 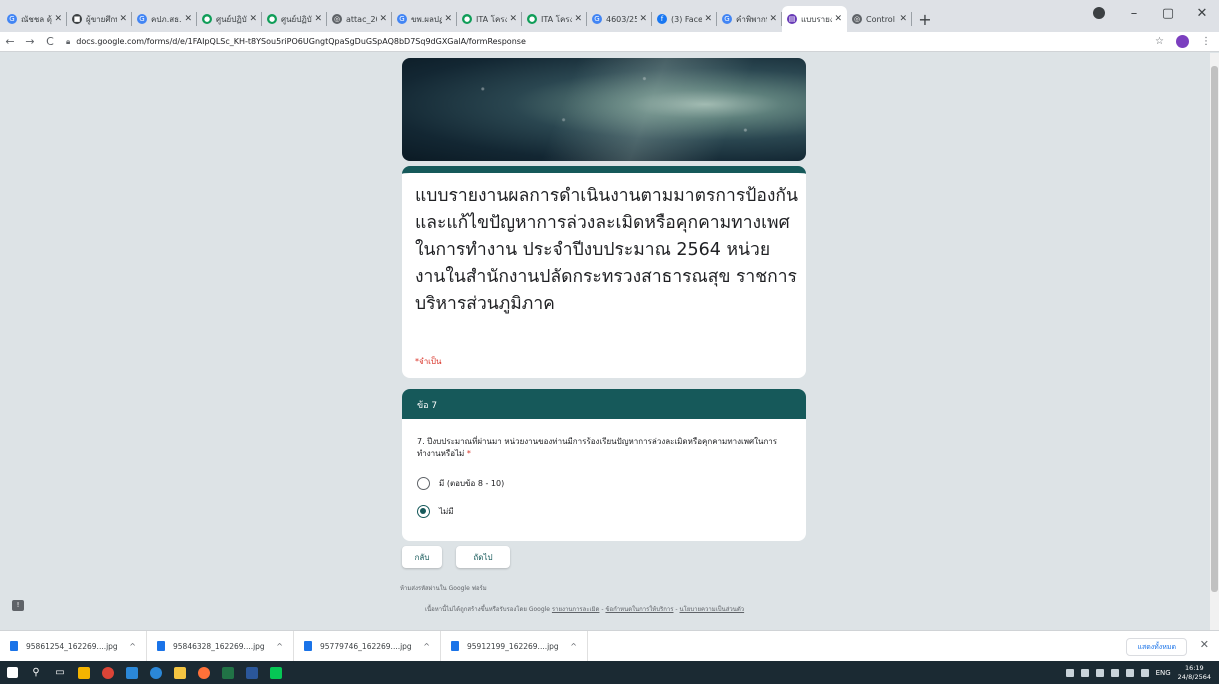 What do you see at coordinates (1214, 329) in the screenshot?
I see `scrollbar-thumb` at bounding box center [1214, 329].